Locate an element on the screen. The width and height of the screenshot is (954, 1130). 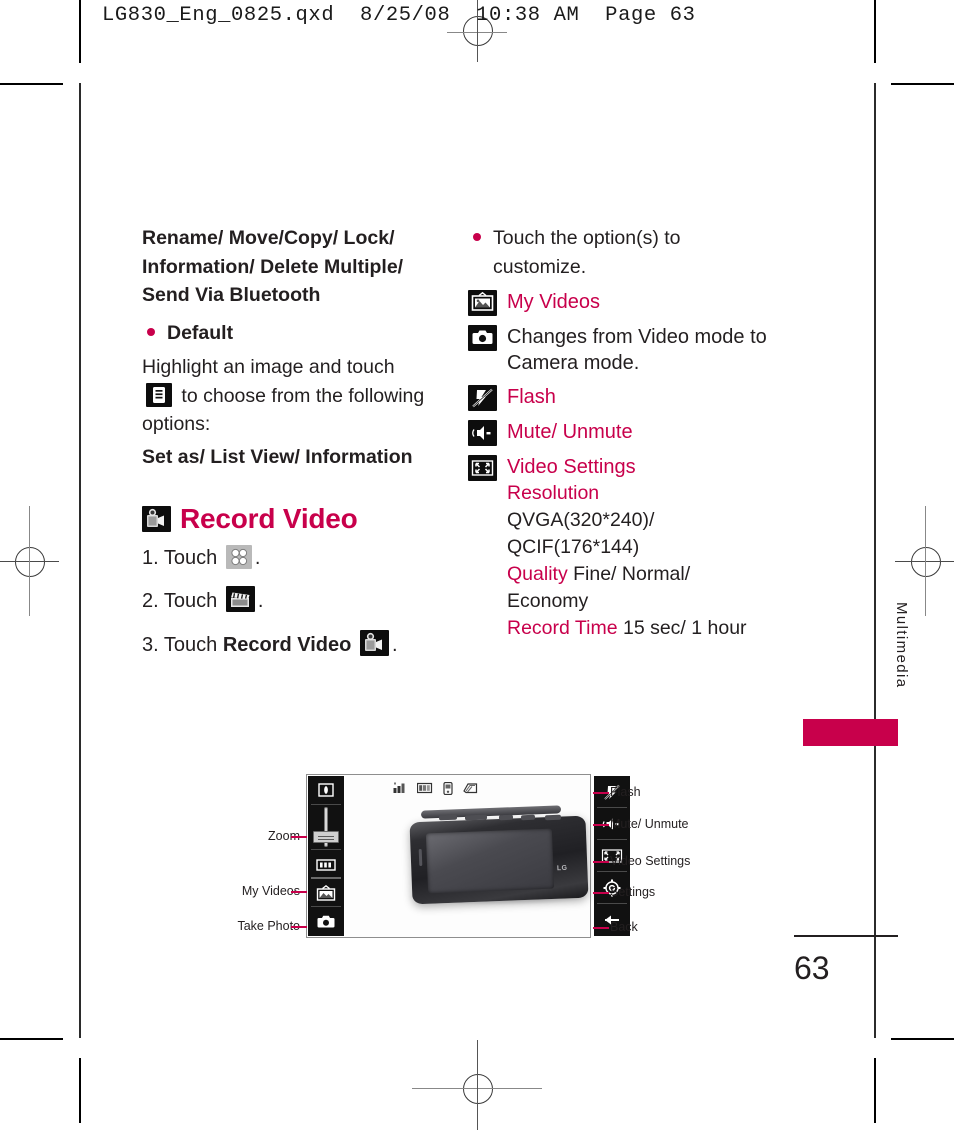
registration-mark-right is located at coordinates (924, 561).